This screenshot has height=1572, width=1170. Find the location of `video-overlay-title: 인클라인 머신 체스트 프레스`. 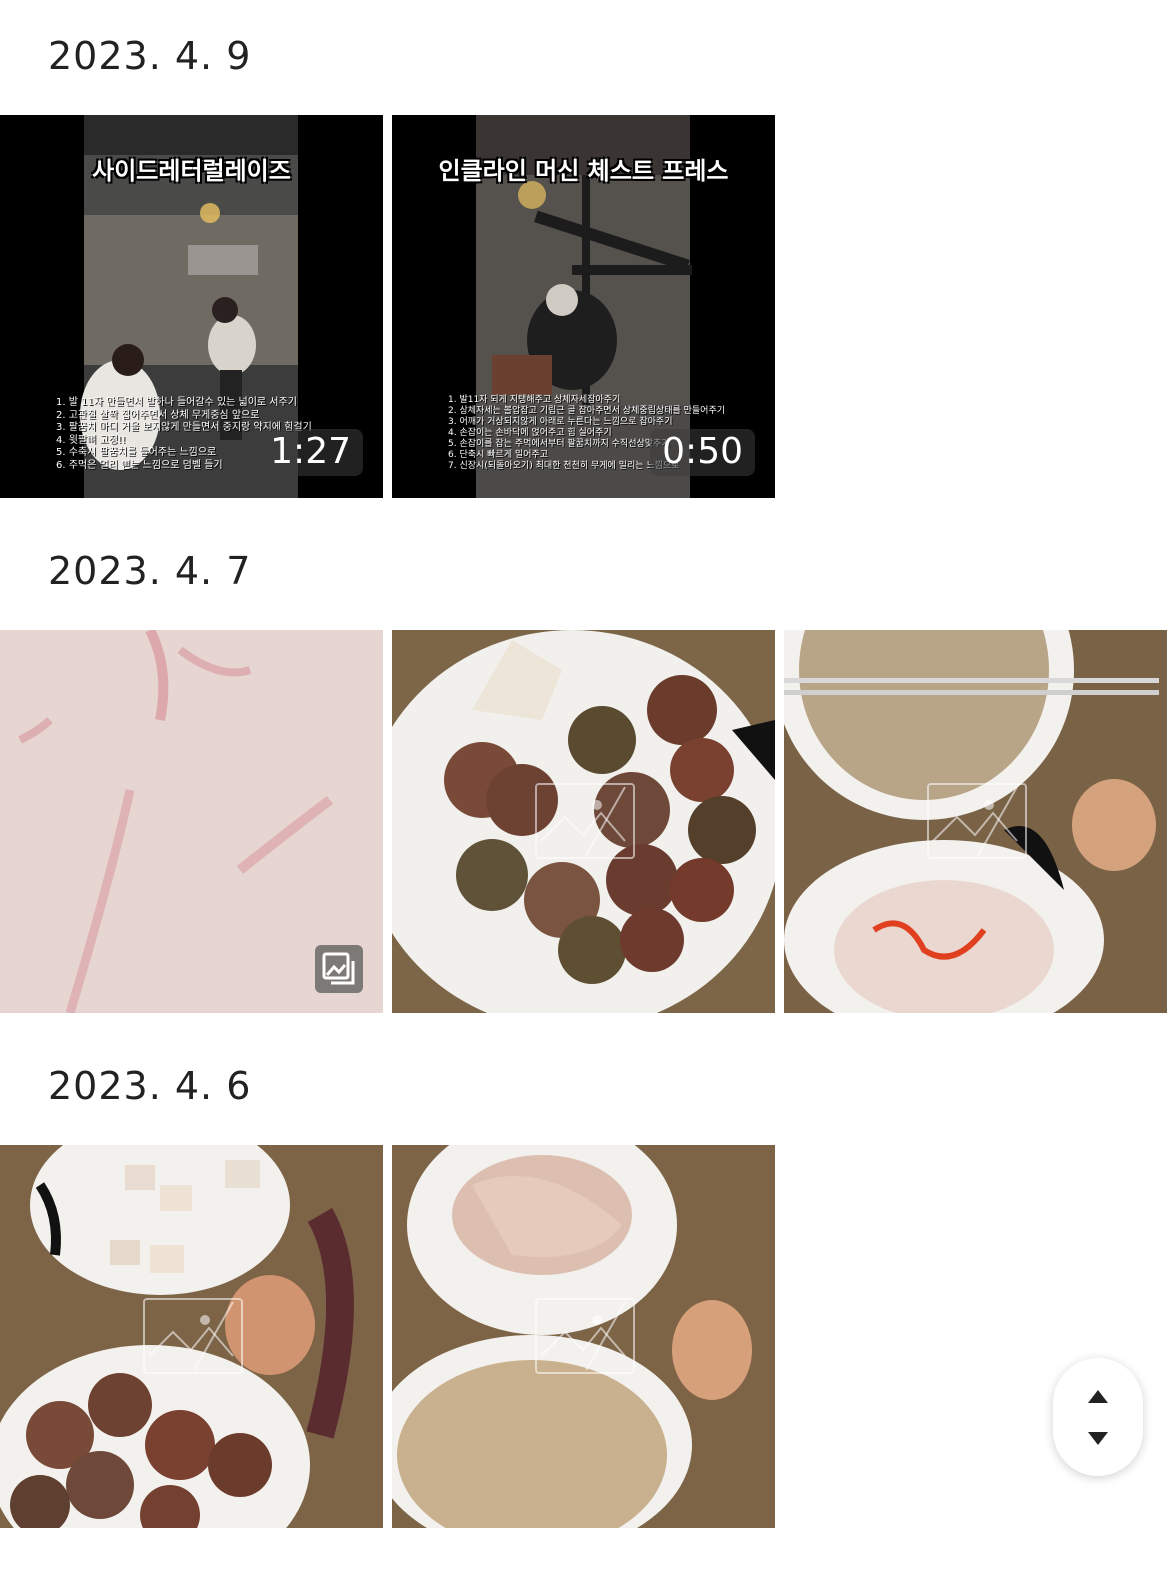

video-overlay-title: 인클라인 머신 체스트 프레스 is located at coordinates (583, 171).